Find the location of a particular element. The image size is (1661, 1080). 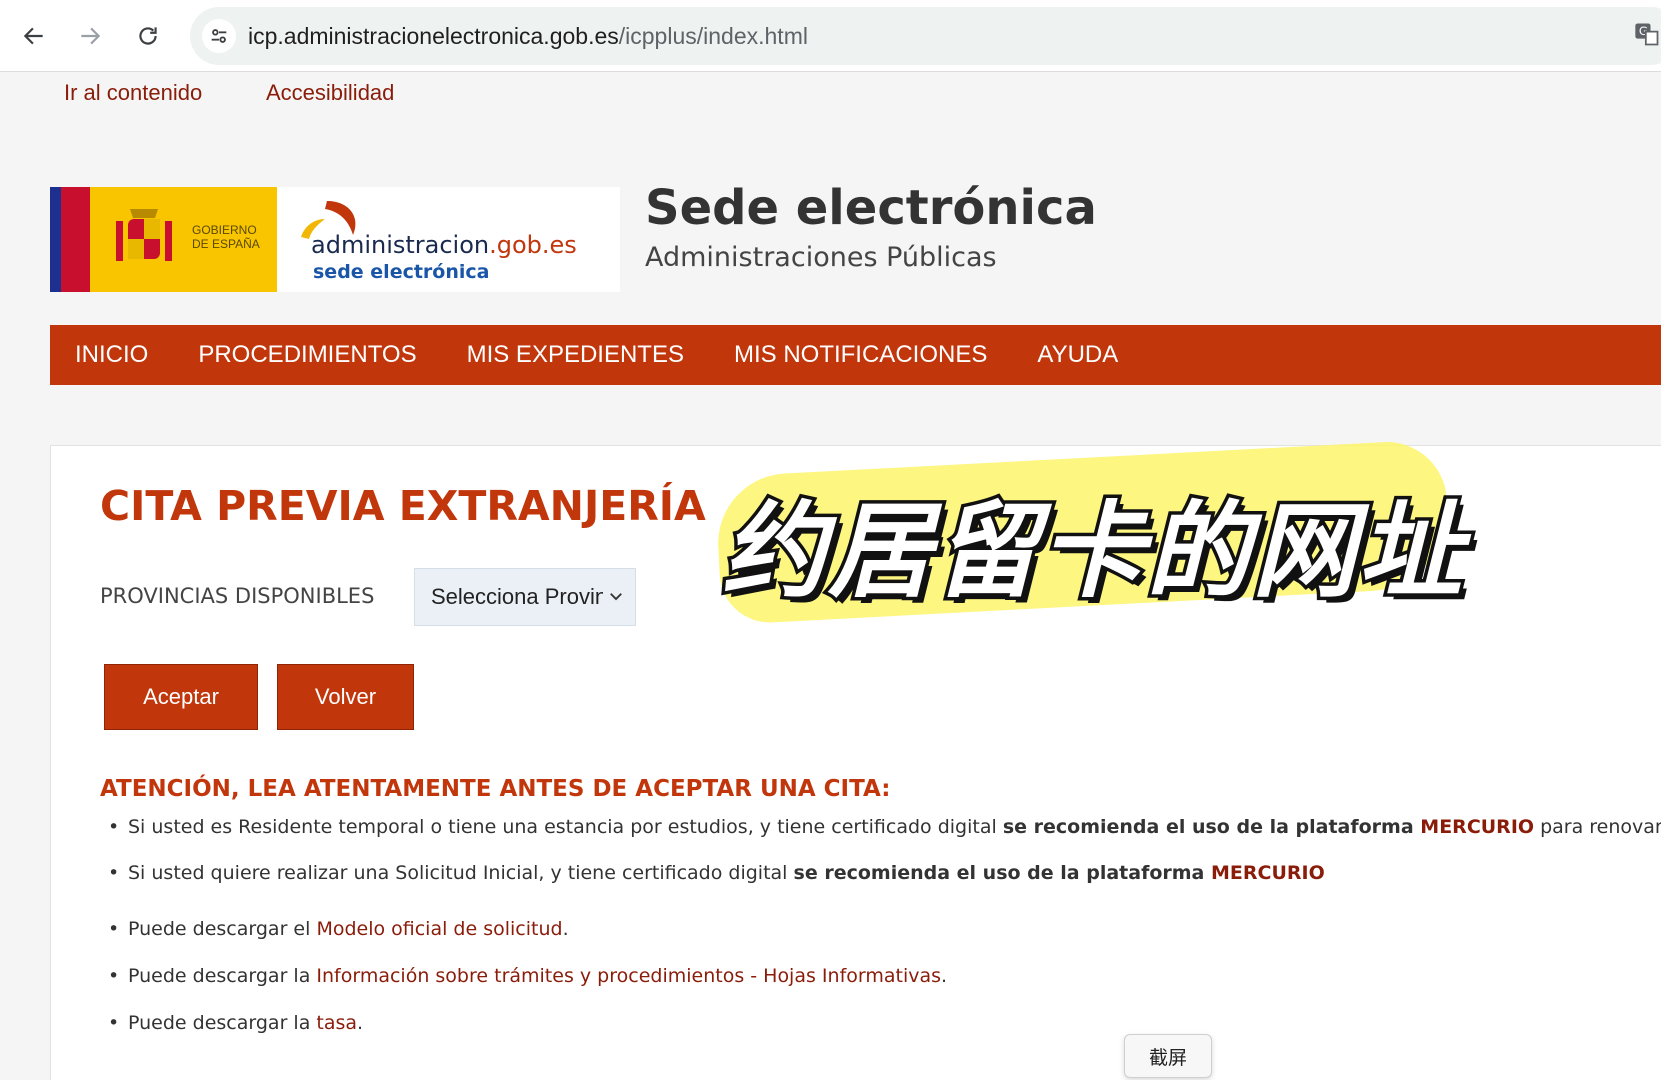

nav-item-mis-expedientes: MIS EXPEDIENTES is located at coordinates (575, 355).